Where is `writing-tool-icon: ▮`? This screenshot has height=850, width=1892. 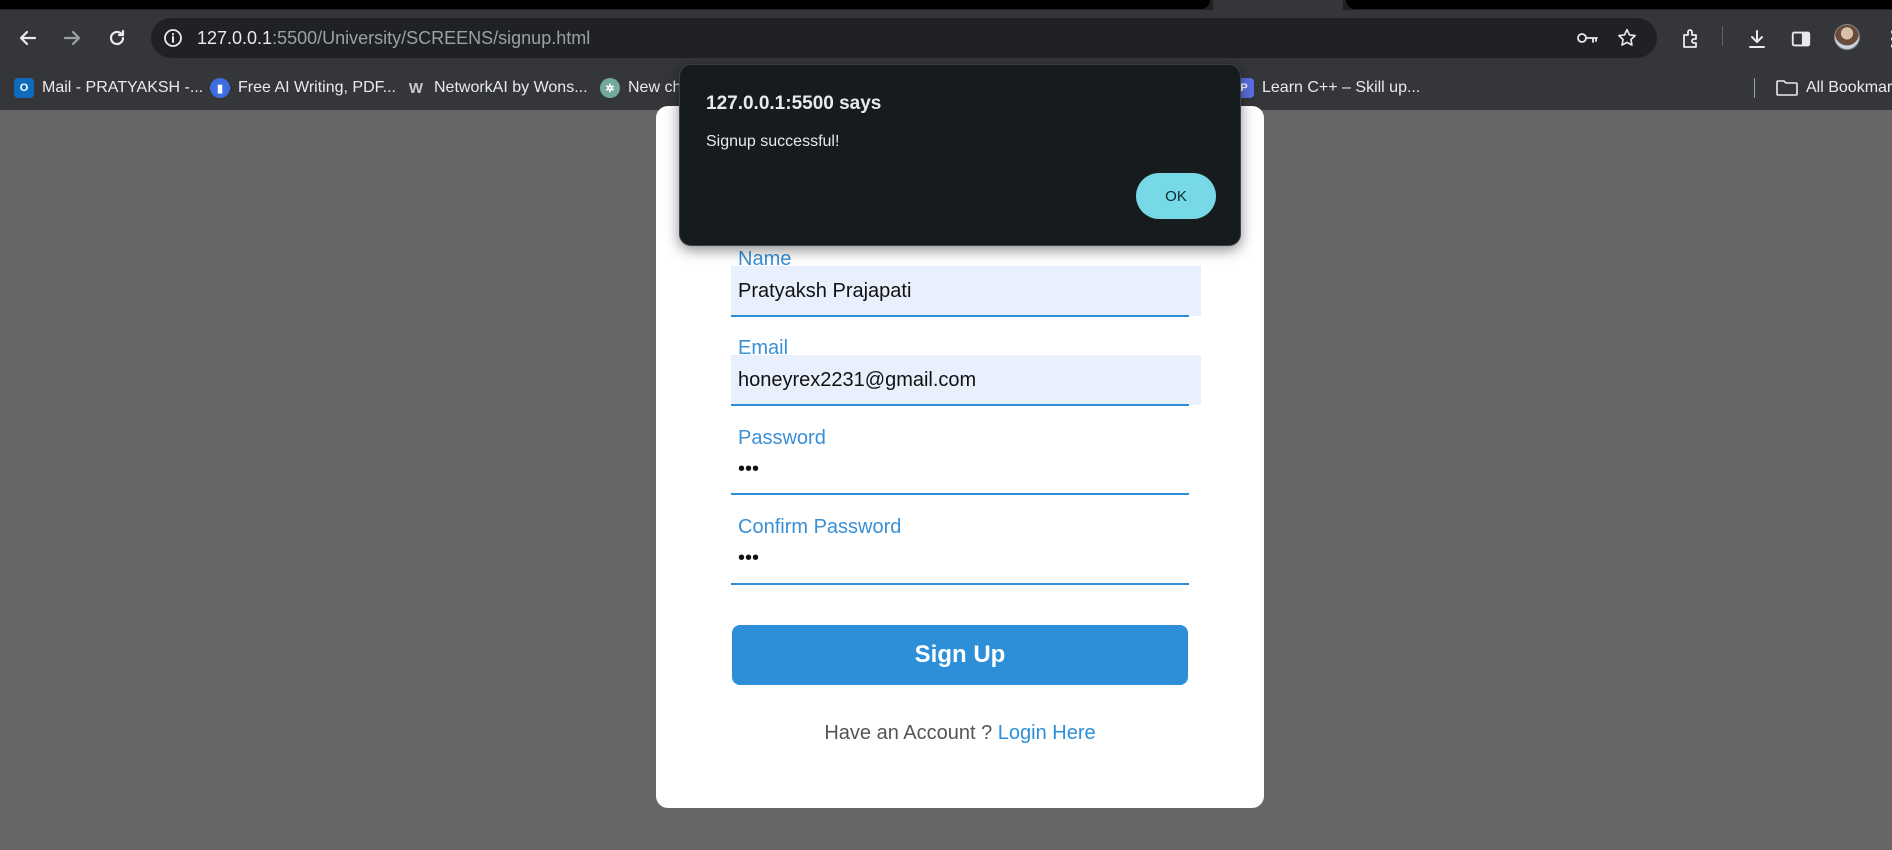
writing-tool-icon: ▮ is located at coordinates (220, 88).